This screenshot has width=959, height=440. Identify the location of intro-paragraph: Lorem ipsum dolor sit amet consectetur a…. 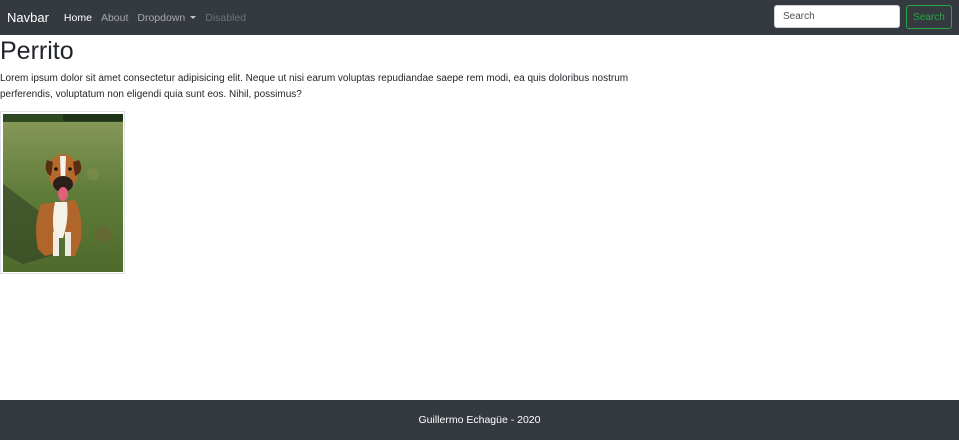
(314, 86).